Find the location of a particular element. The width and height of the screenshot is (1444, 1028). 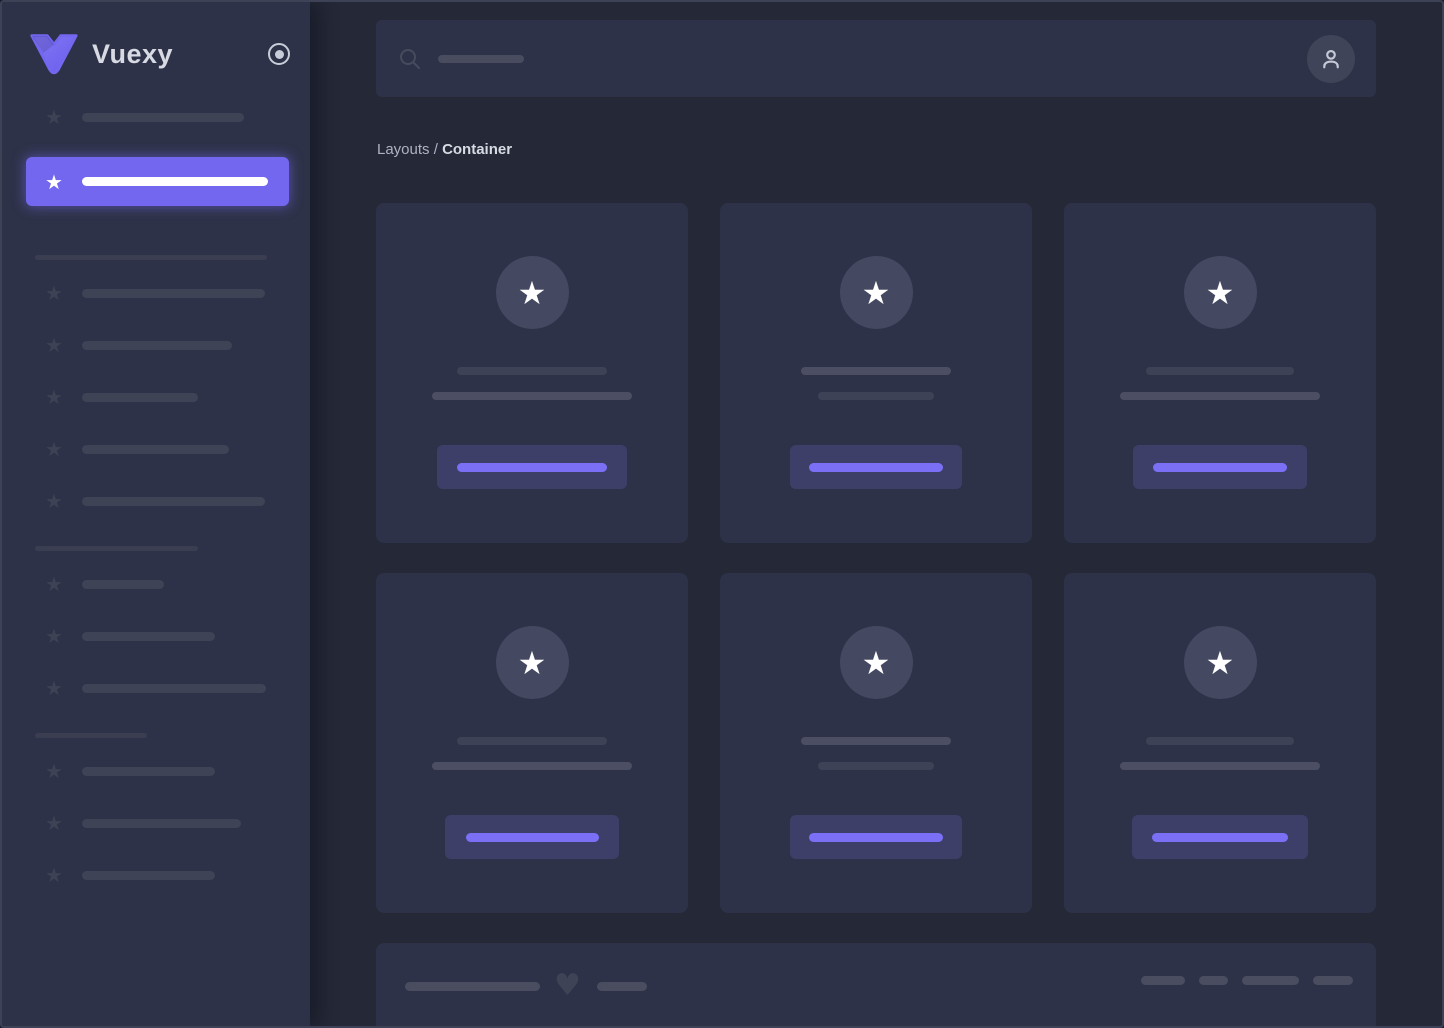

search-bar is located at coordinates (876, 58).